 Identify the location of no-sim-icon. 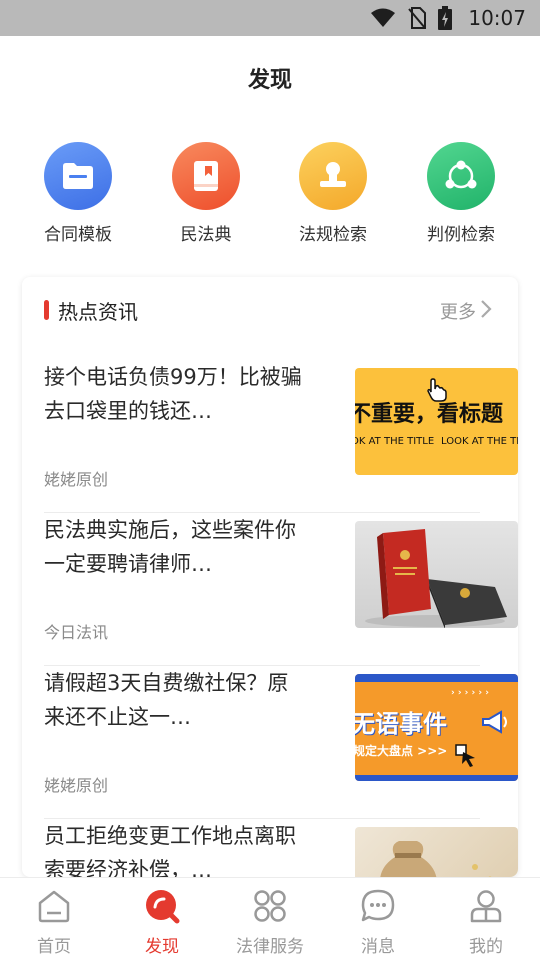
(417, 18).